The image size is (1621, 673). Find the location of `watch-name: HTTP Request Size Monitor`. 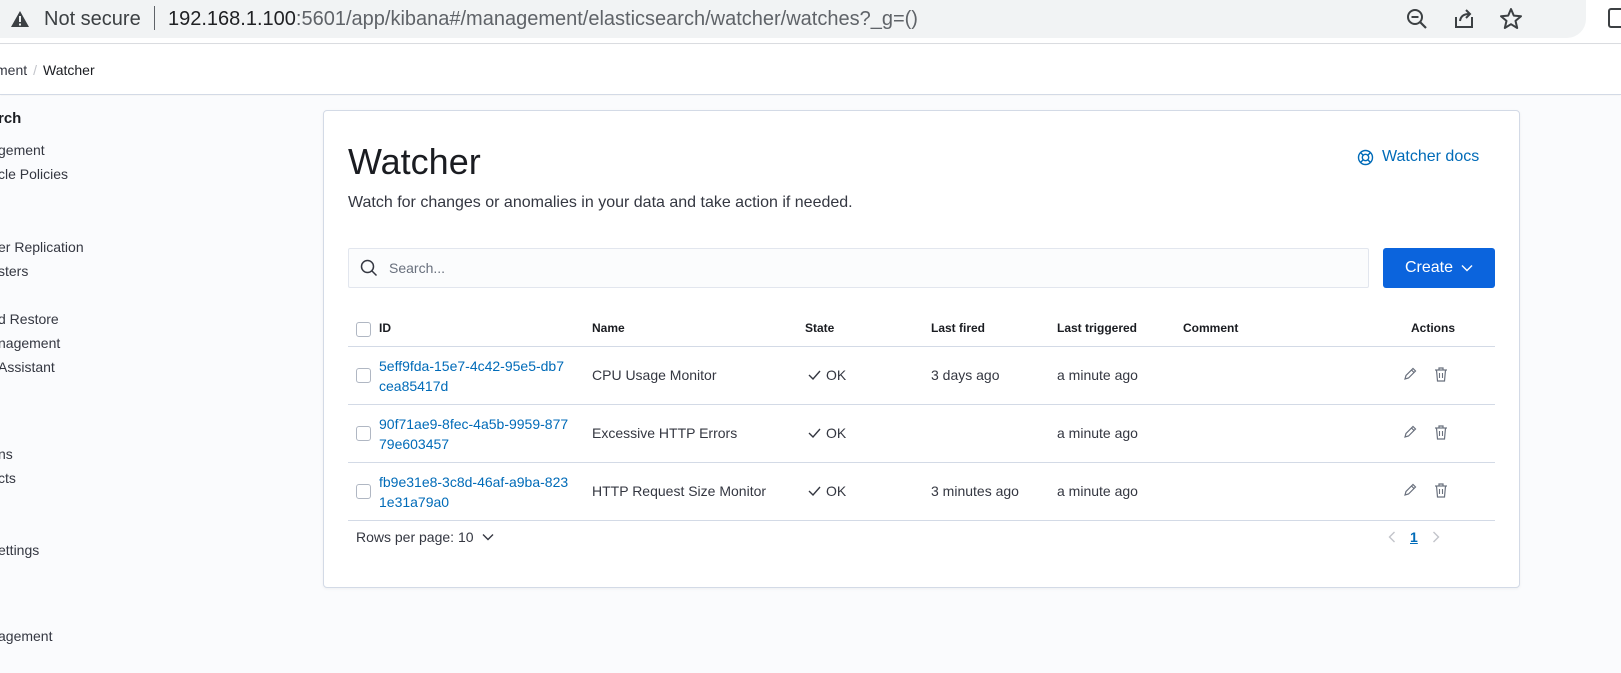

watch-name: HTTP Request Size Monitor is located at coordinates (679, 491).